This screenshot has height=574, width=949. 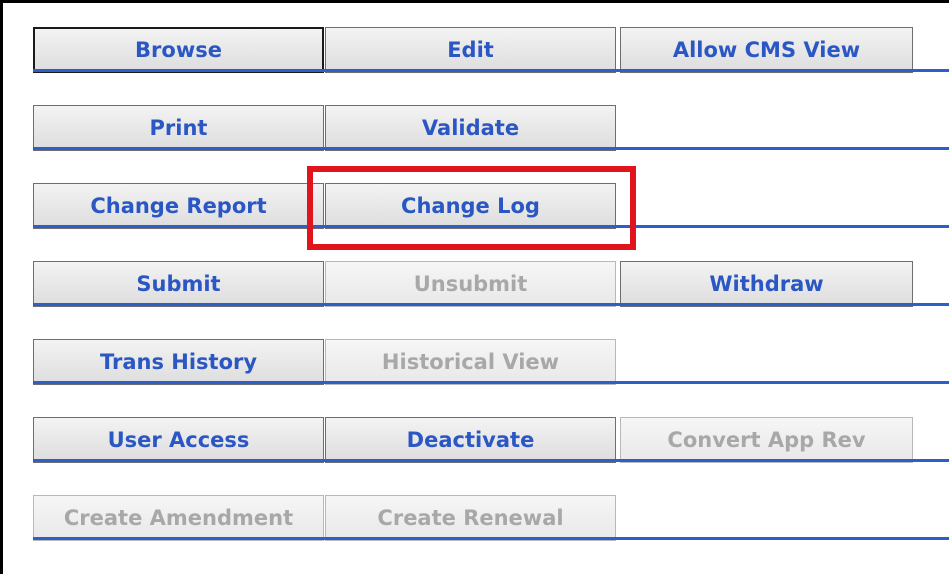 What do you see at coordinates (178, 128) in the screenshot?
I see `print-button: Print` at bounding box center [178, 128].